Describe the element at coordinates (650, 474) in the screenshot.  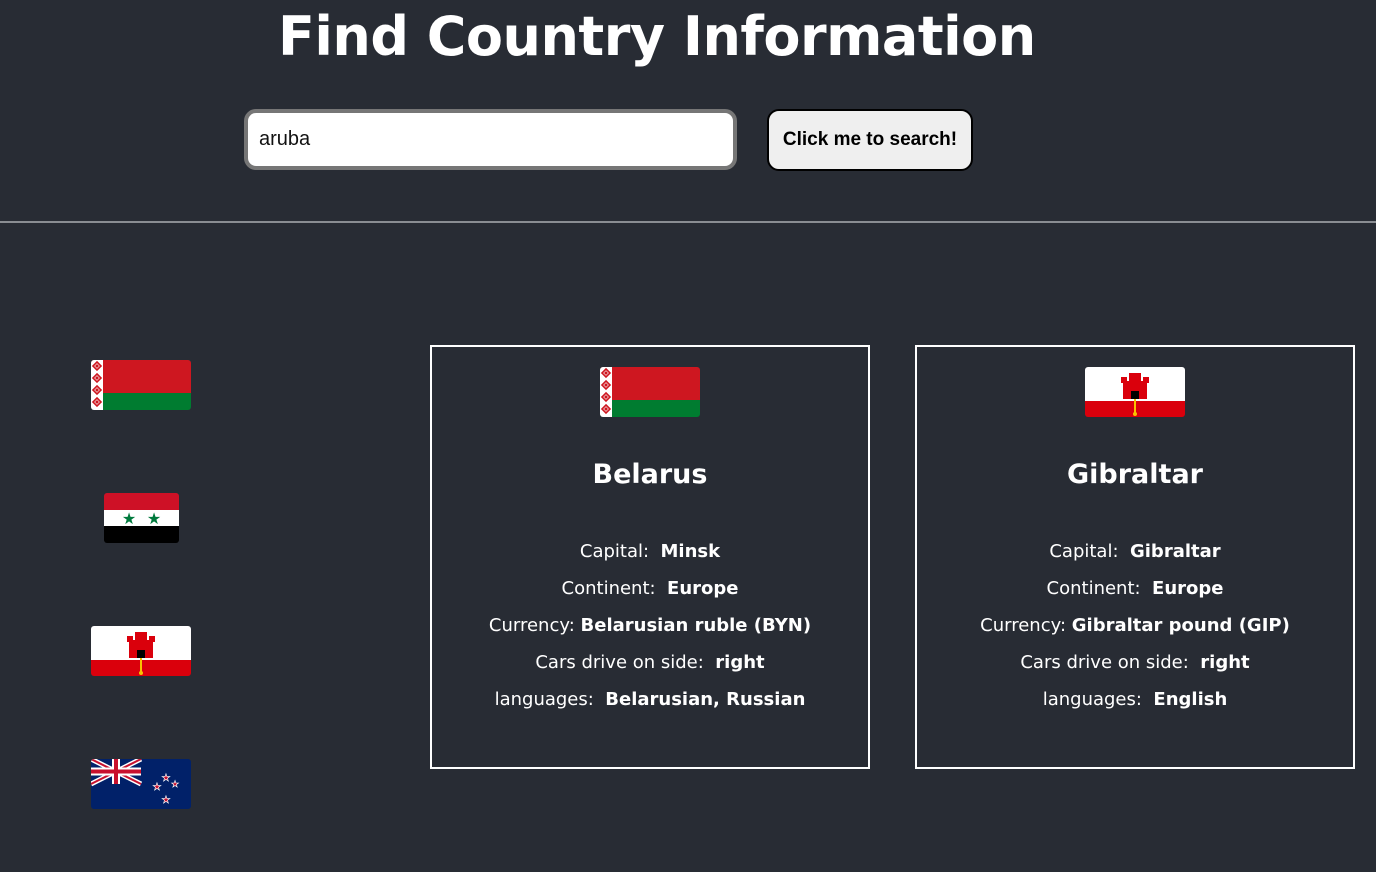
I see `country-name: Belarus` at that location.